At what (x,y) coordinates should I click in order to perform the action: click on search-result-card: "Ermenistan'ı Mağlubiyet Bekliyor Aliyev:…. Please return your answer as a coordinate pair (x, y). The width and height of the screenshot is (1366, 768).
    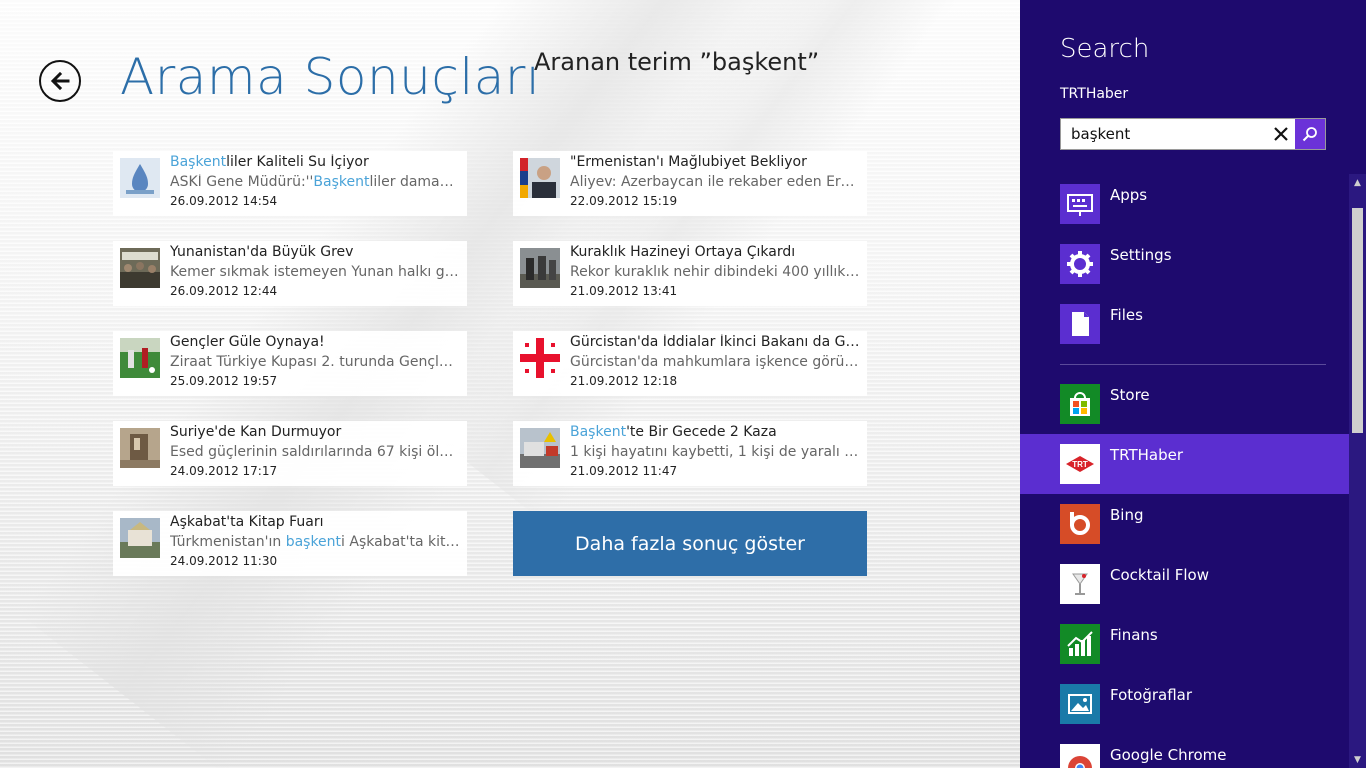
    Looking at the image, I should click on (690, 183).